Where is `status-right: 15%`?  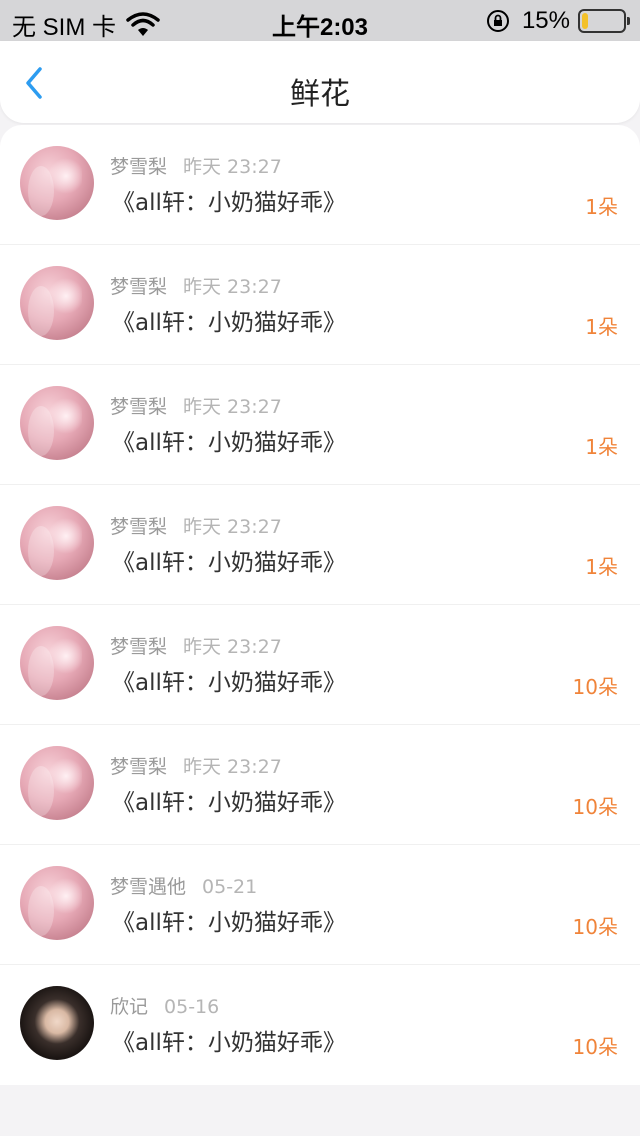 status-right: 15% is located at coordinates (558, 21).